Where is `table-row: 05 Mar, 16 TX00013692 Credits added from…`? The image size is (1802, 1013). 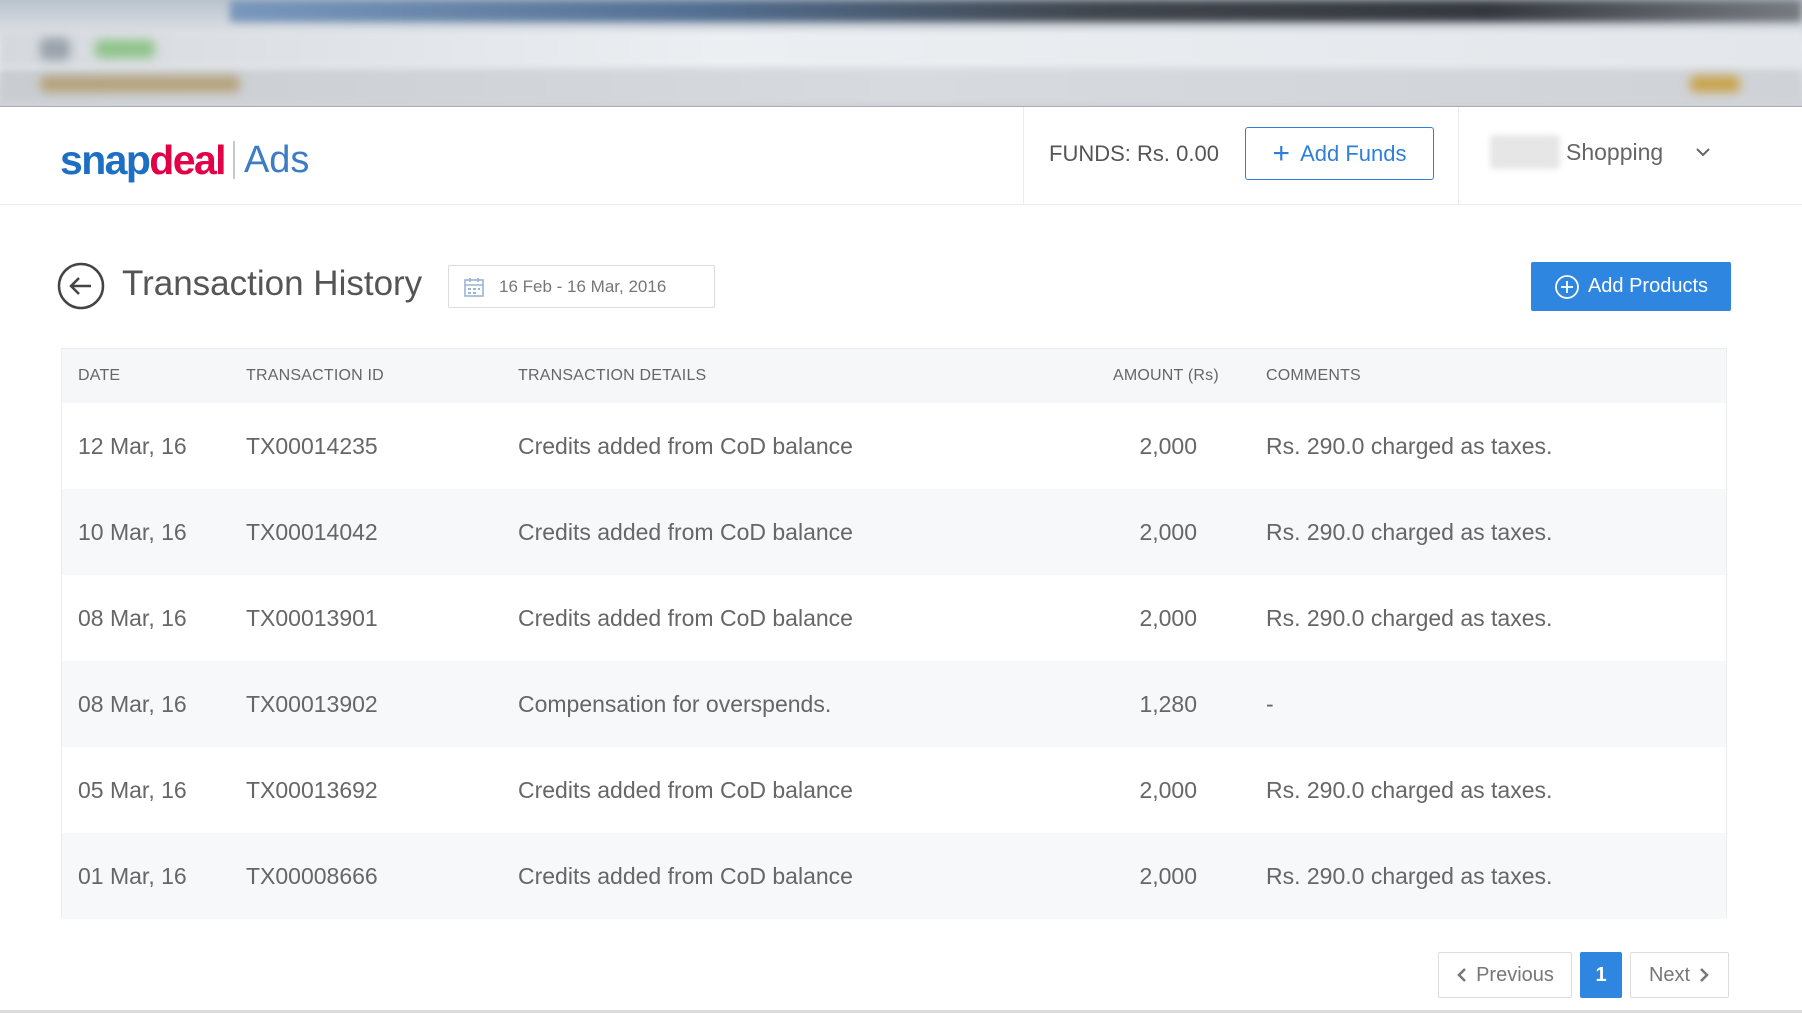
table-row: 05 Mar, 16 TX00013692 Credits added from… is located at coordinates (894, 790).